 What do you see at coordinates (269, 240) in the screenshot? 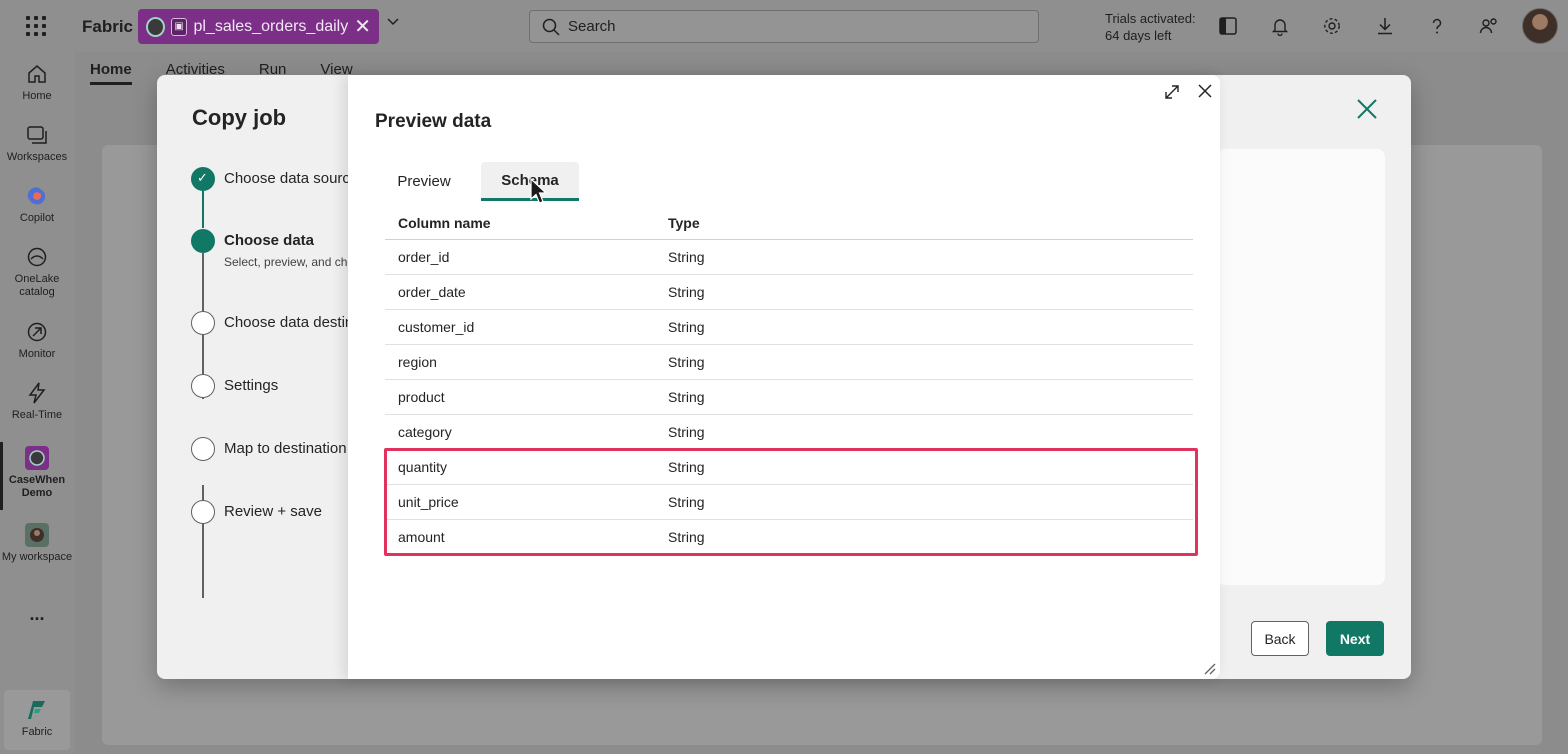
I see `step-label: Choose data` at bounding box center [269, 240].